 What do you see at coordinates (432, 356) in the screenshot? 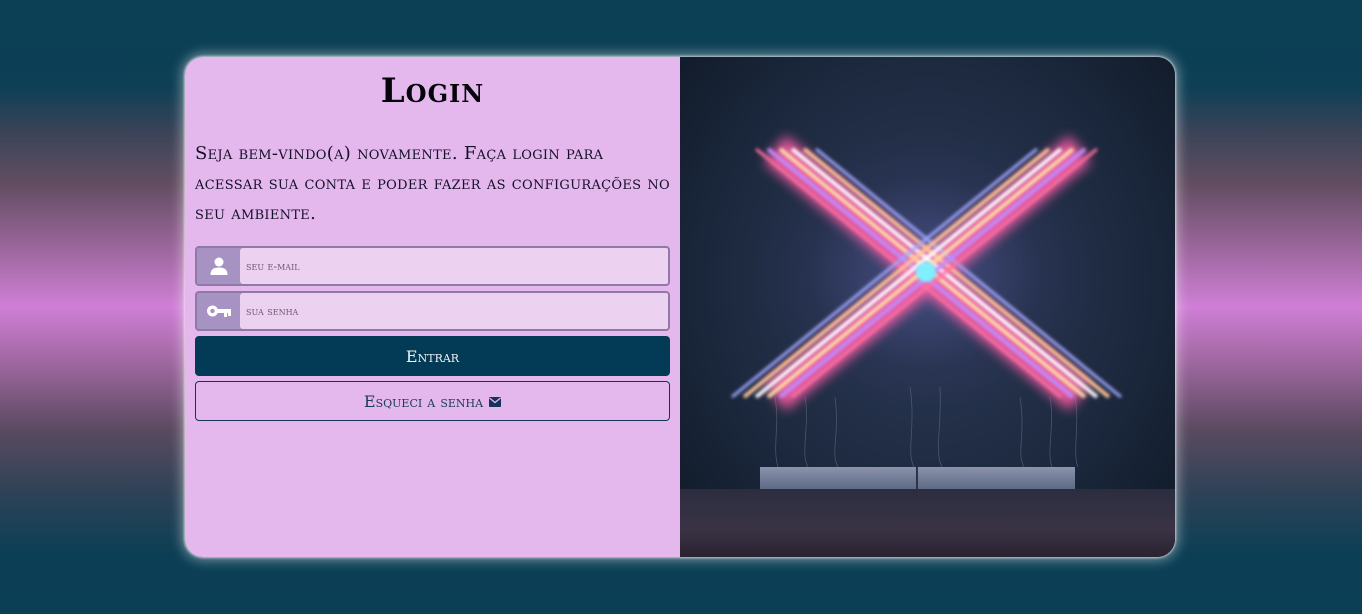
I see `login-button: Entrar` at bounding box center [432, 356].